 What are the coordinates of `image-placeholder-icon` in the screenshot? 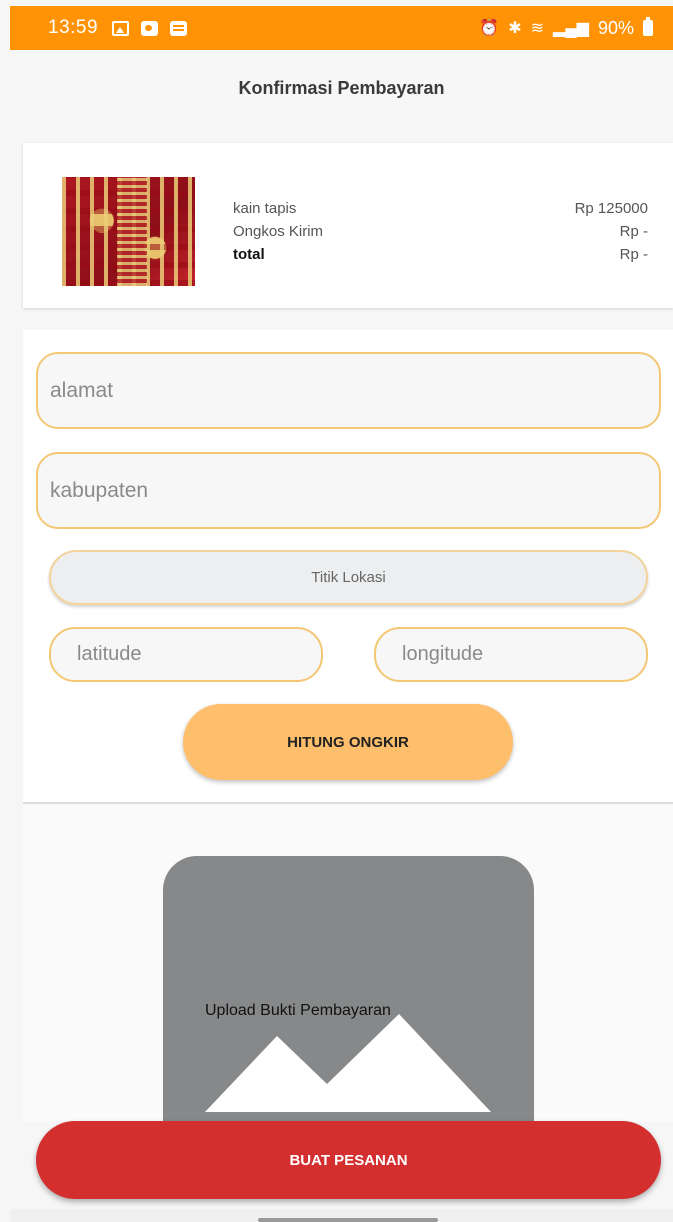 It's located at (348, 1063).